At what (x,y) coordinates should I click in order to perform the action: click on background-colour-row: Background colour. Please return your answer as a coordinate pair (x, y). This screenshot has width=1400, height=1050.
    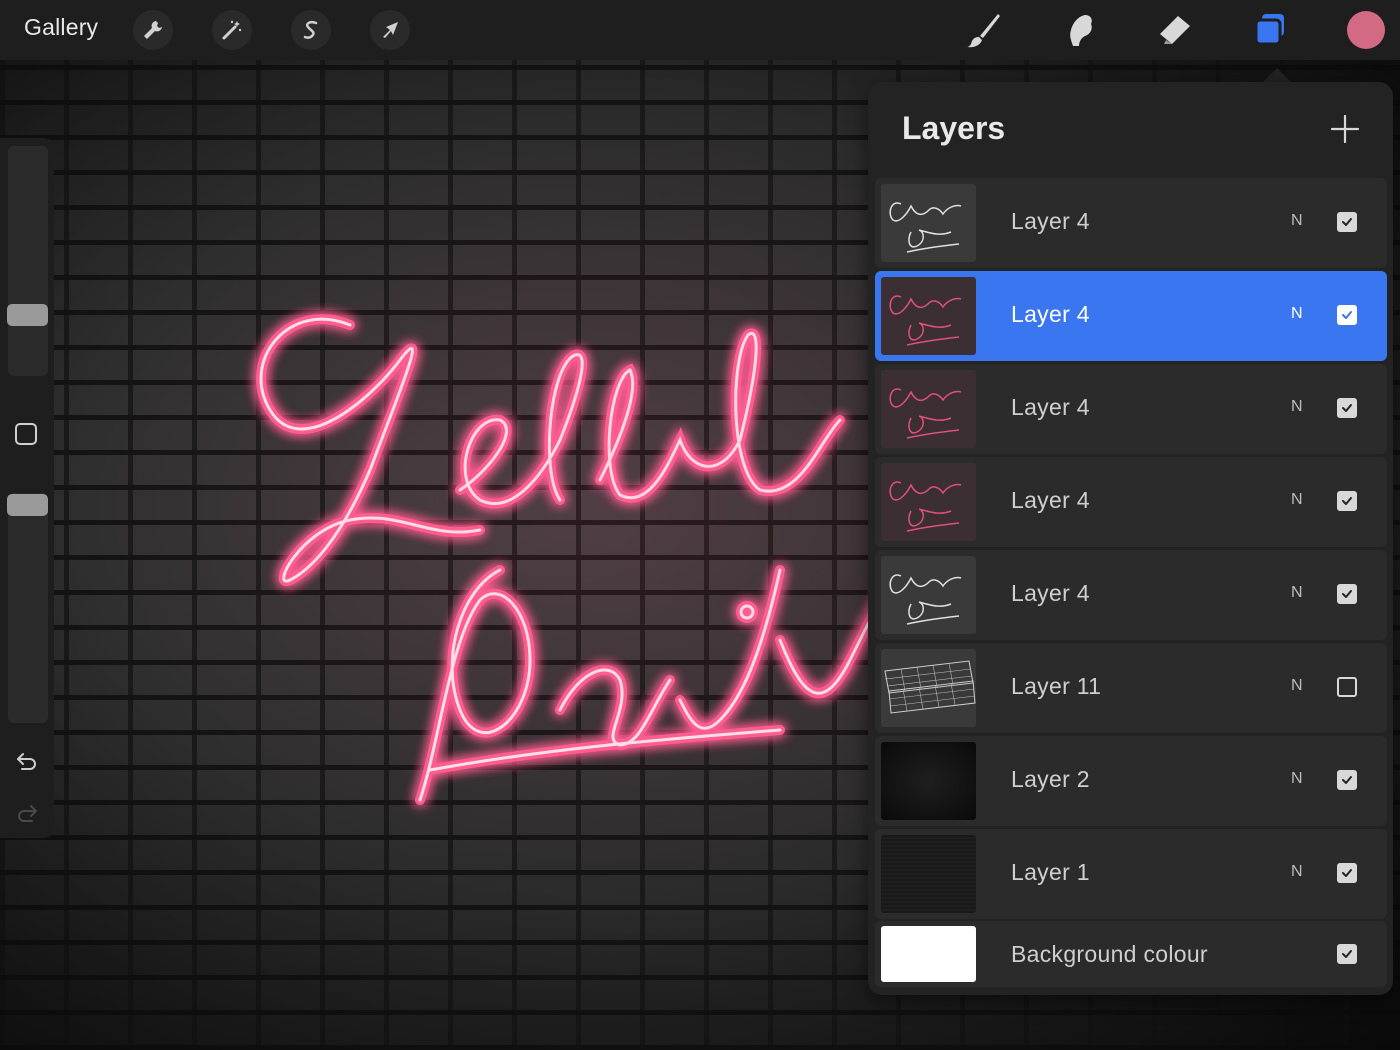
    Looking at the image, I should click on (1131, 954).